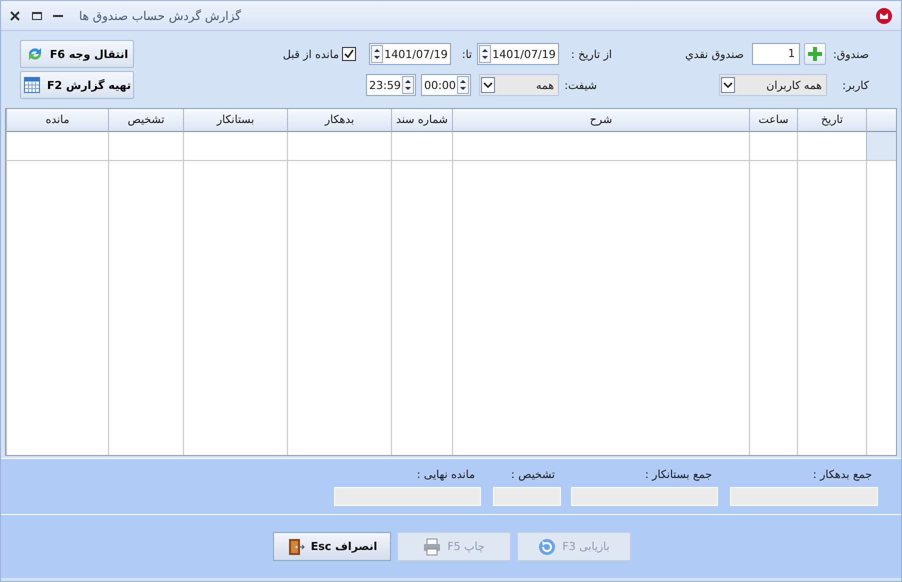 This screenshot has width=902, height=582. I want to click on dropdown: همه کاربران, so click(773, 85).